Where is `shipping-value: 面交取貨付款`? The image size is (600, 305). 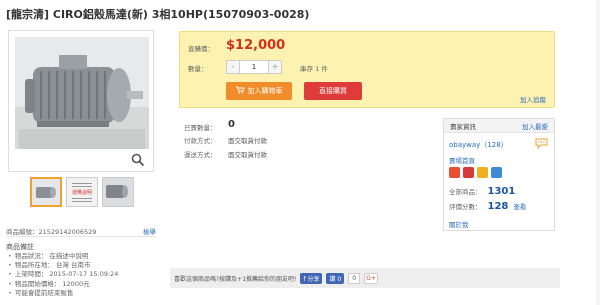
shipping-value: 面交取貨付款 is located at coordinates (247, 155).